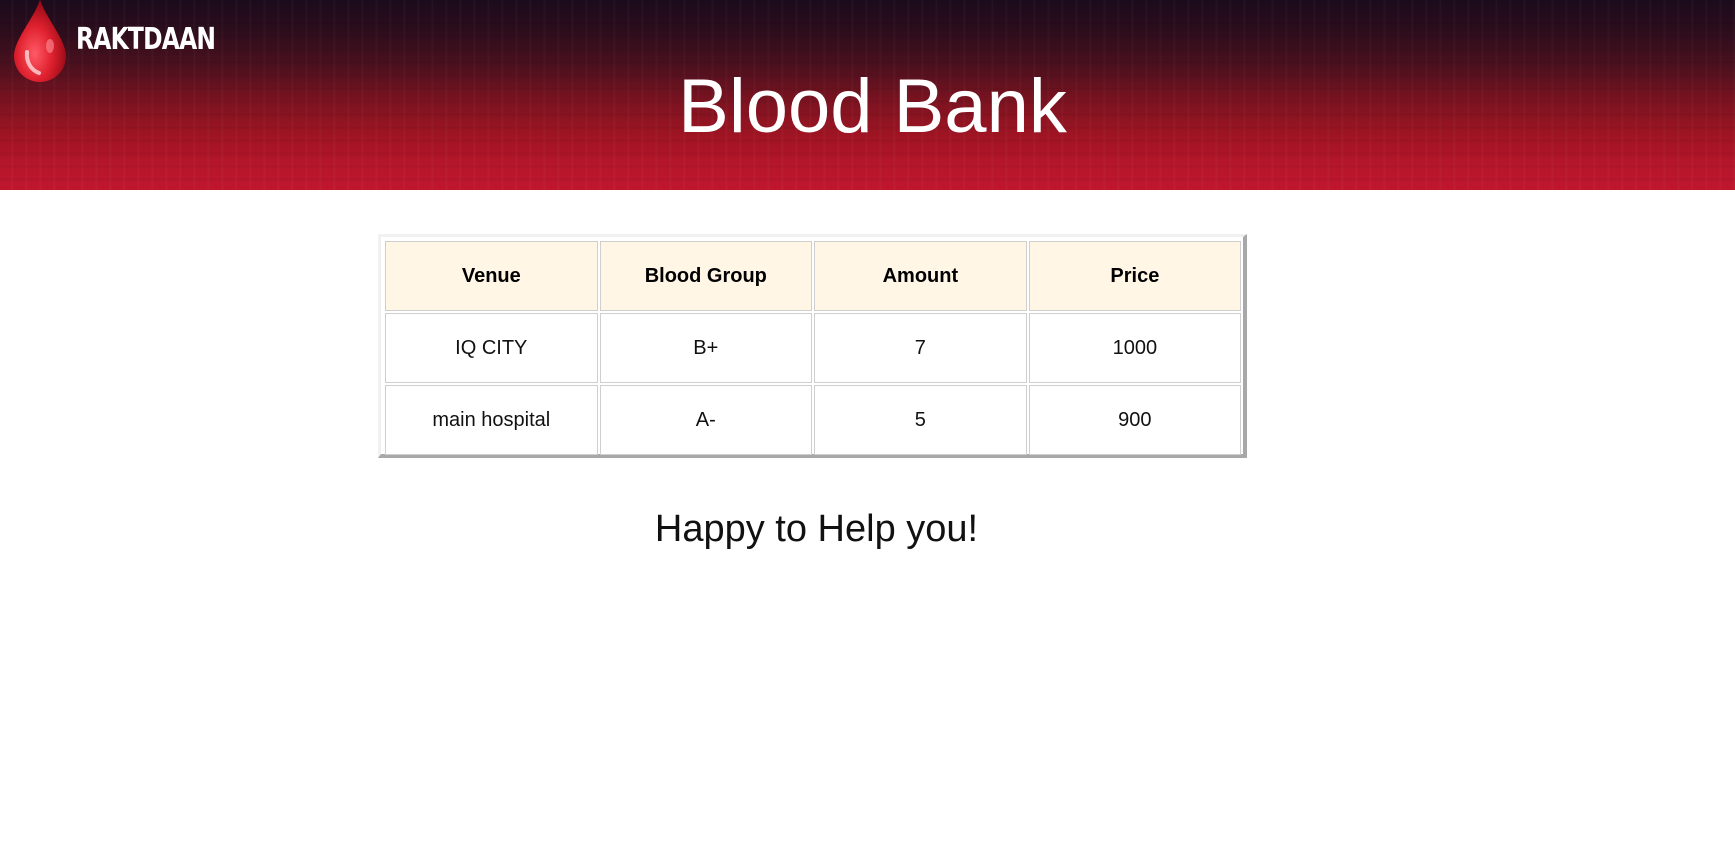  What do you see at coordinates (920, 348) in the screenshot?
I see `cell-amount: 7` at bounding box center [920, 348].